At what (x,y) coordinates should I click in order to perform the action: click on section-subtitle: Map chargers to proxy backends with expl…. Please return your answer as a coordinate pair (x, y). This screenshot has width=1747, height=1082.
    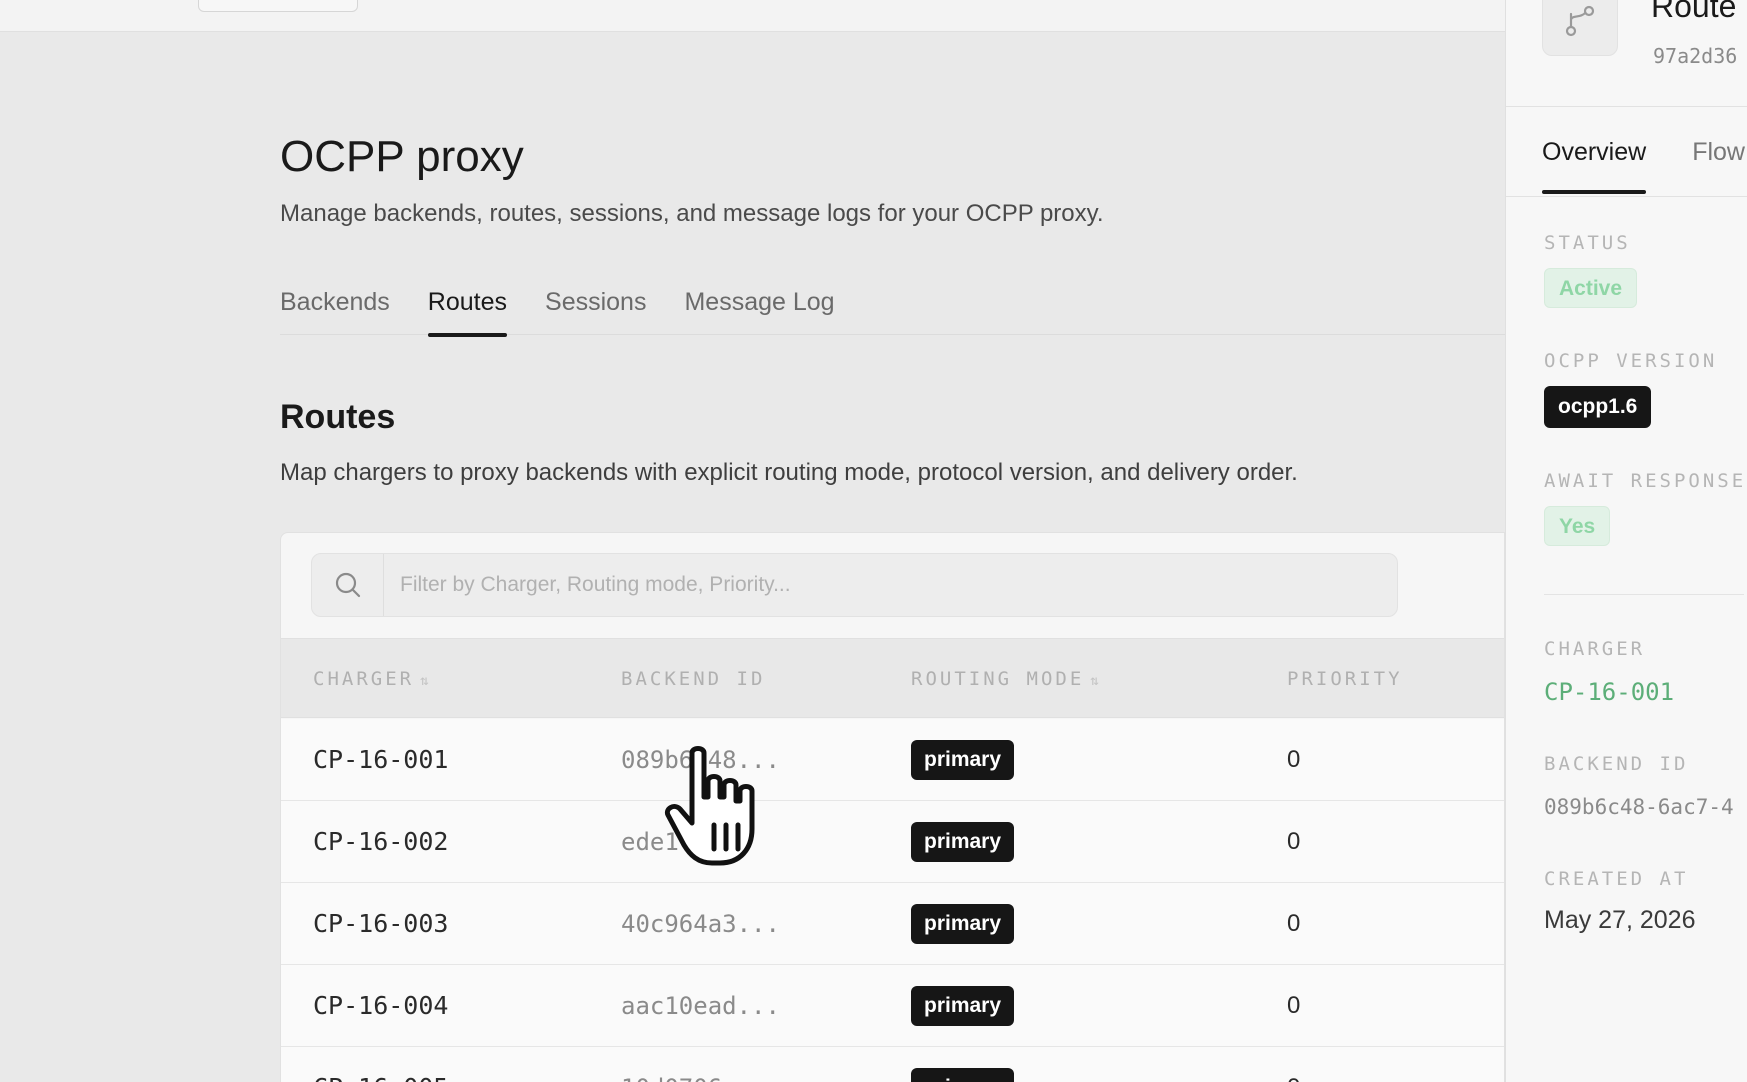
    Looking at the image, I should click on (789, 472).